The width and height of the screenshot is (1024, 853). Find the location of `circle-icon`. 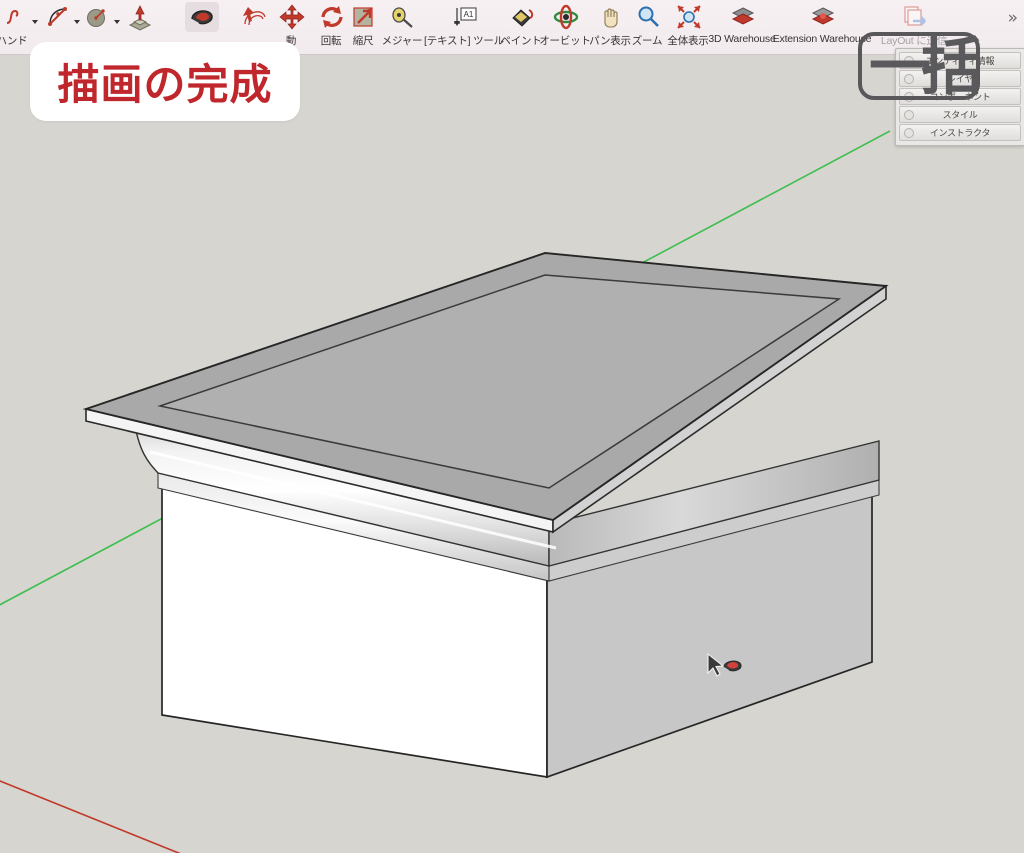

circle-icon is located at coordinates (97, 17).